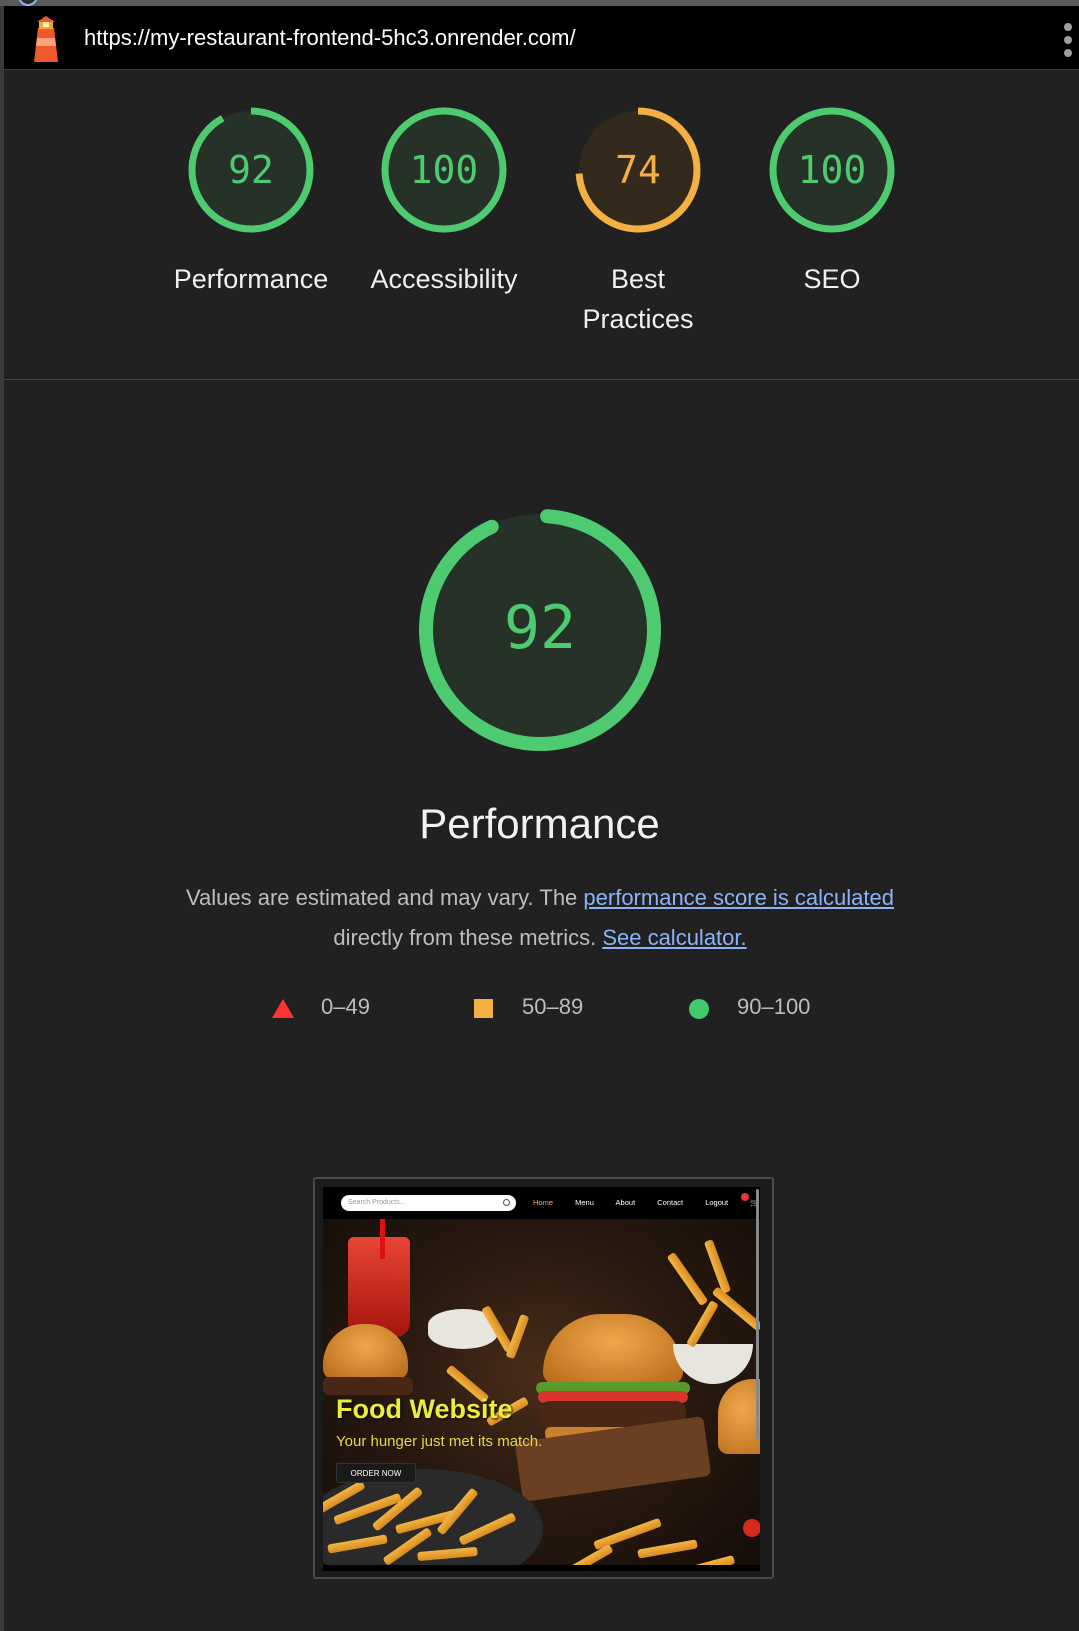 This screenshot has width=1079, height=1631. Describe the element at coordinates (1068, 40) in the screenshot. I see `more-vert-icon` at that location.